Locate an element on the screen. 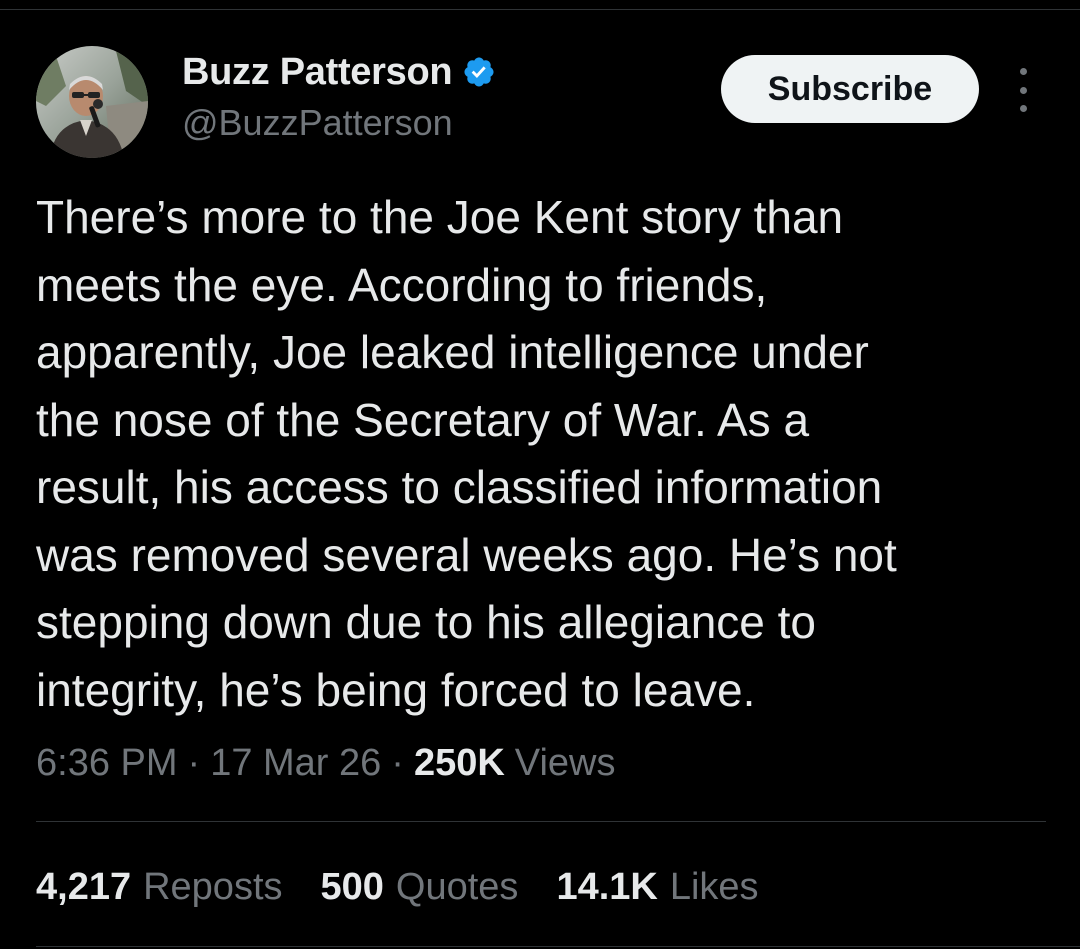 The image size is (1080, 949). tweet-text-line: integrity, he’s being forced to leave. is located at coordinates (396, 689).